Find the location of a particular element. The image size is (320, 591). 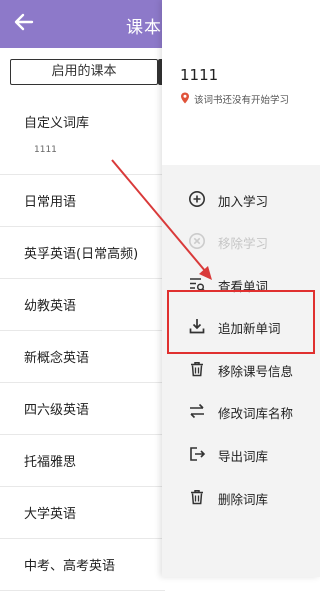

drawer-header: 1111 该词书还没有开始学习 is located at coordinates (241, 82).